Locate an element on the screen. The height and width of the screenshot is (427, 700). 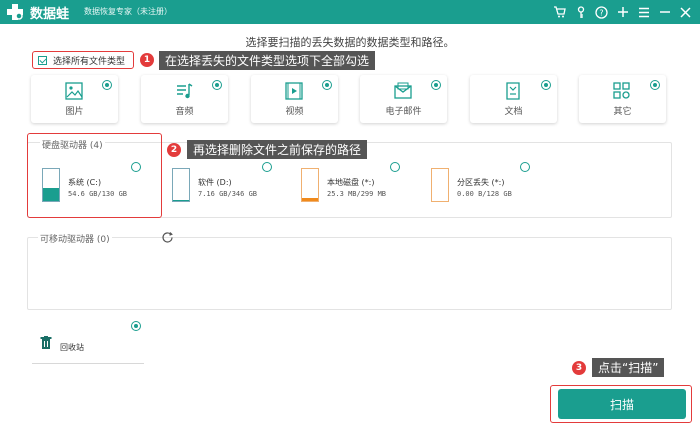
instruction-text: 选择要扫描的丢失数据的数据类型和路径。 is located at coordinates (350, 42).